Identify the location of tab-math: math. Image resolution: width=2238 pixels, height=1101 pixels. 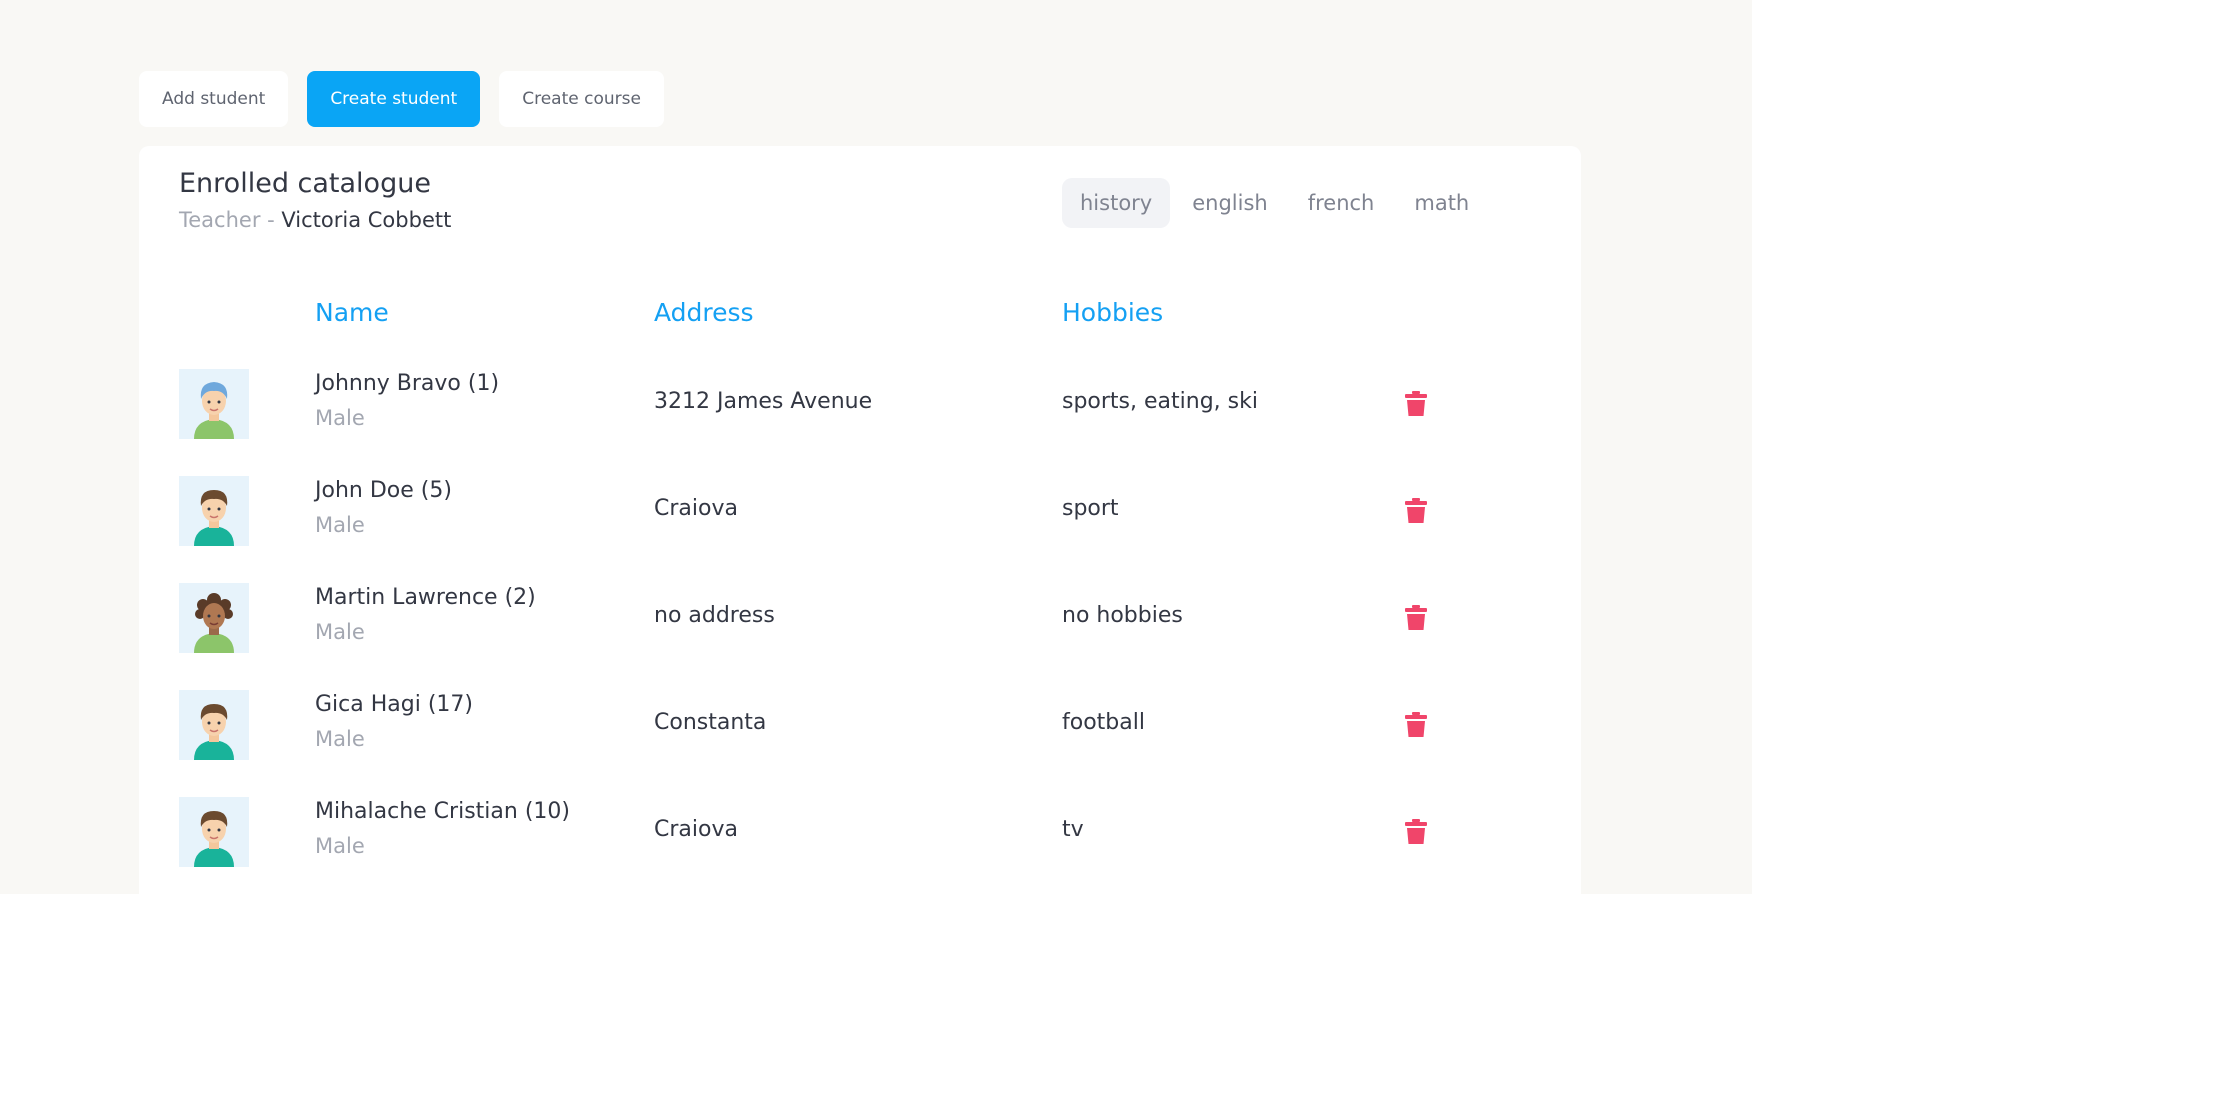
(1441, 203).